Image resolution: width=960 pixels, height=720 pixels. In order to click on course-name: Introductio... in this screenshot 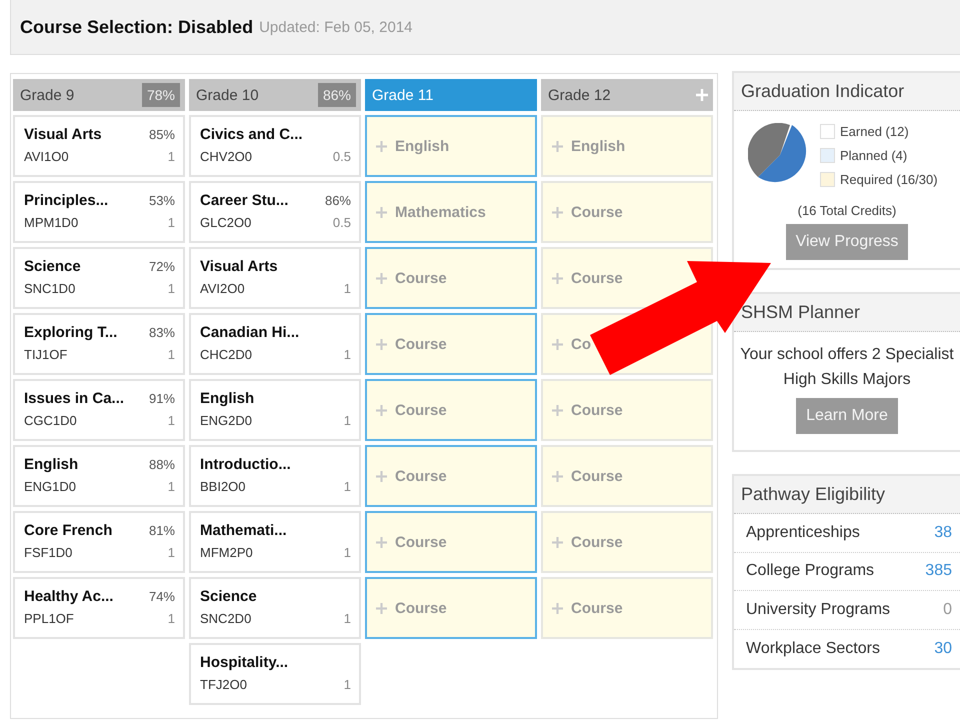, I will do `click(245, 464)`.